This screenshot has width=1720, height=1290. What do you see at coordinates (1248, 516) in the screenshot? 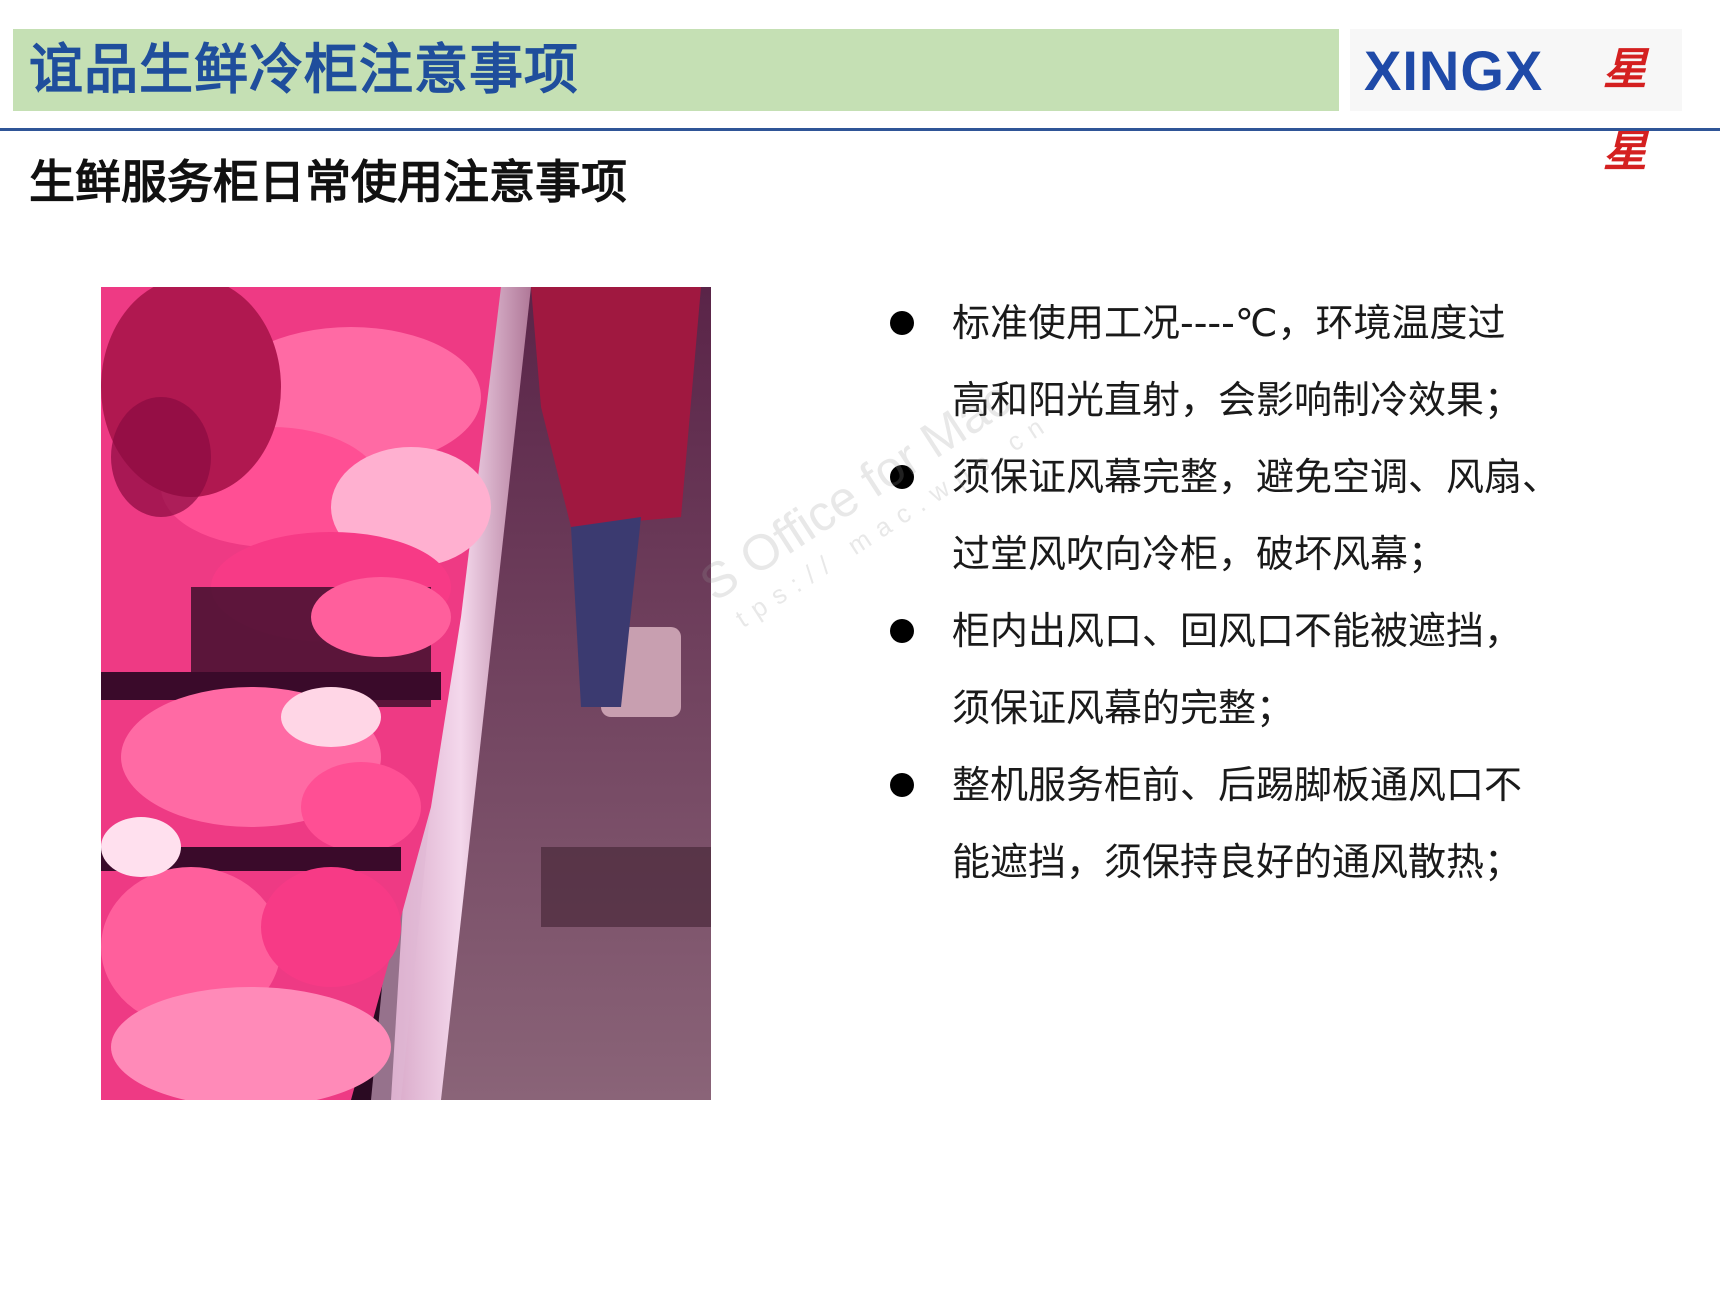
I see `list-item: 须保证风幕完整，避免空调、风扇、 过堂风吹向冷柜，破坏风幕；` at bounding box center [1248, 516].